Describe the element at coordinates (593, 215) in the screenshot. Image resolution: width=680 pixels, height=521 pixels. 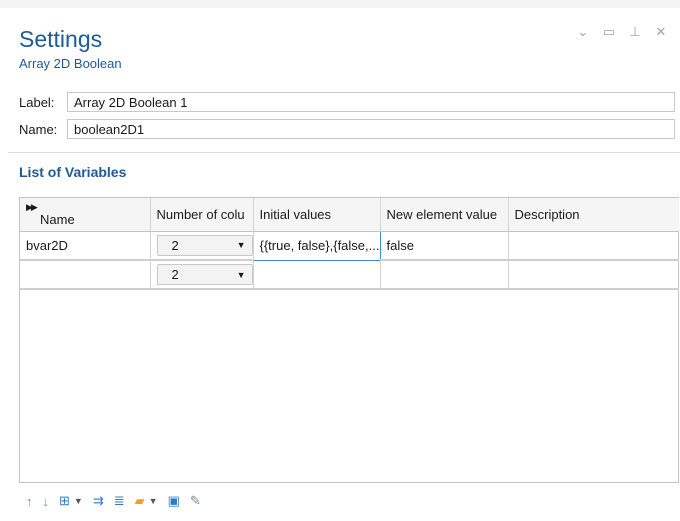
I see `column-header-description: Description` at that location.